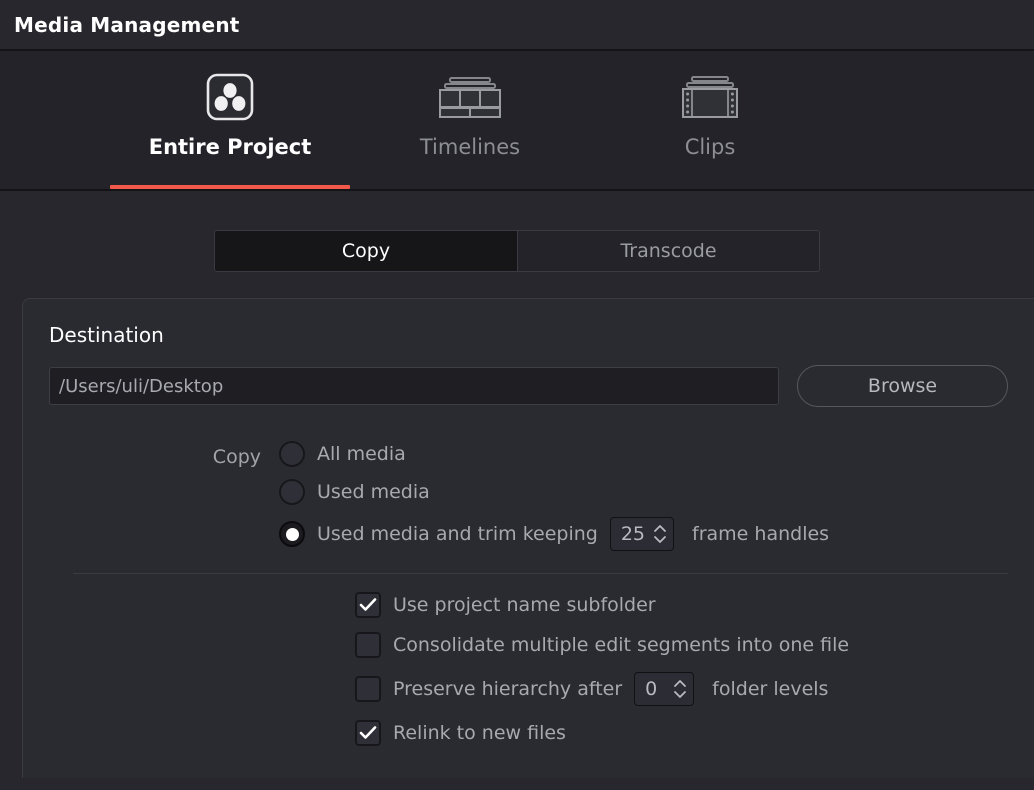  Describe the element at coordinates (361, 454) in the screenshot. I see `radio-all-media-label: All media` at that location.